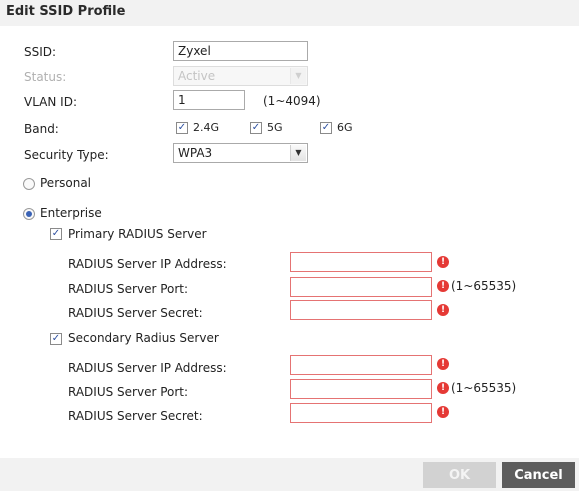  Describe the element at coordinates (240, 76) in the screenshot. I see `status-select: Active ▼` at that location.